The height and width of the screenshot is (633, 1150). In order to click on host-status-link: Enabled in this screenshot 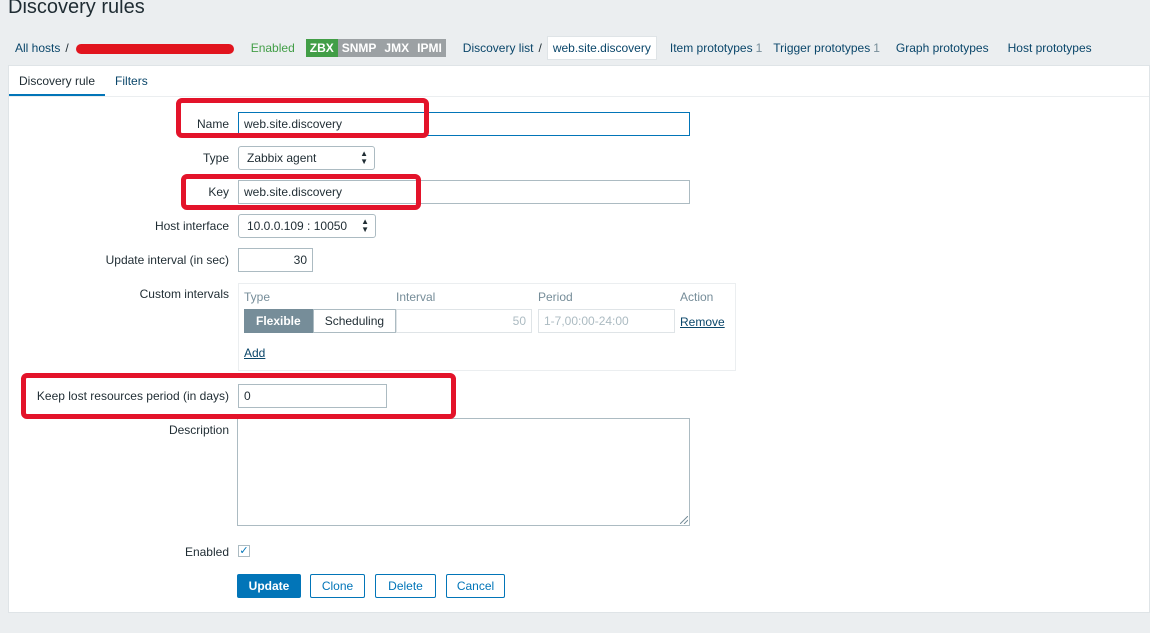, I will do `click(273, 48)`.